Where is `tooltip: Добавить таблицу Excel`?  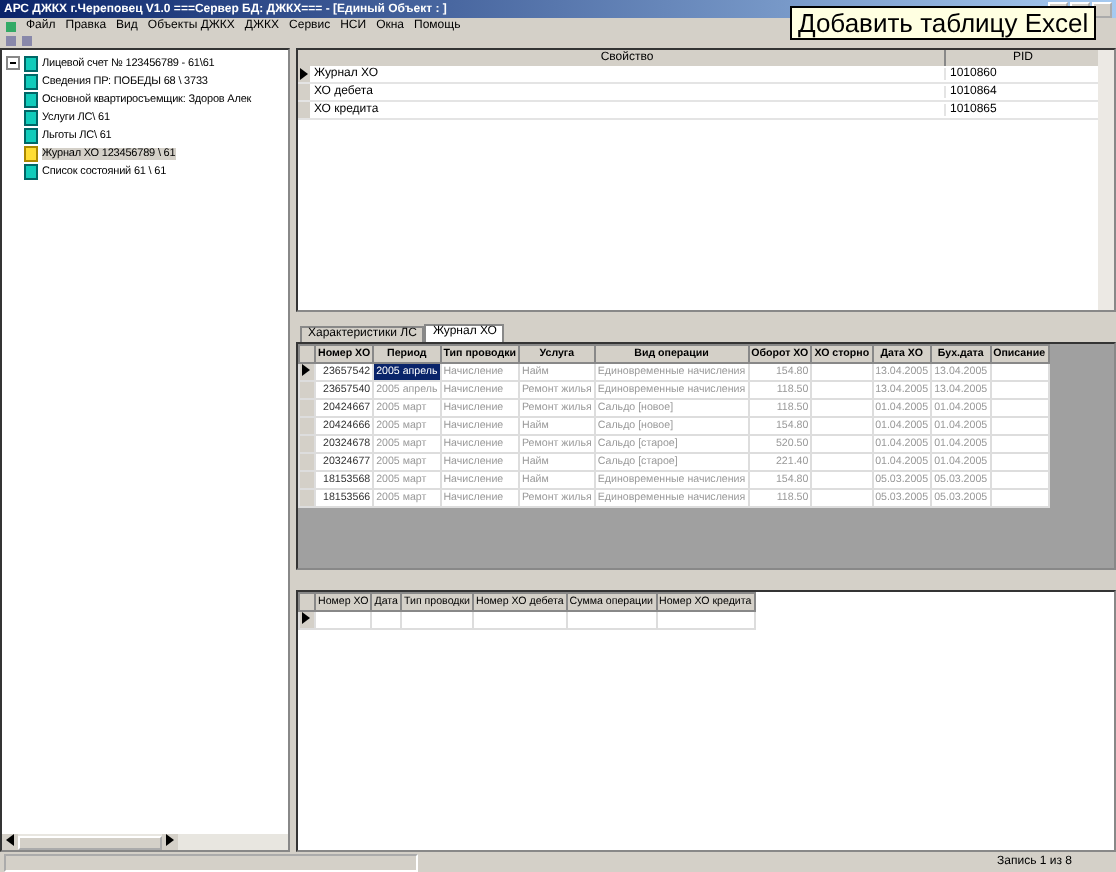
tooltip: Добавить таблицу Excel is located at coordinates (943, 23).